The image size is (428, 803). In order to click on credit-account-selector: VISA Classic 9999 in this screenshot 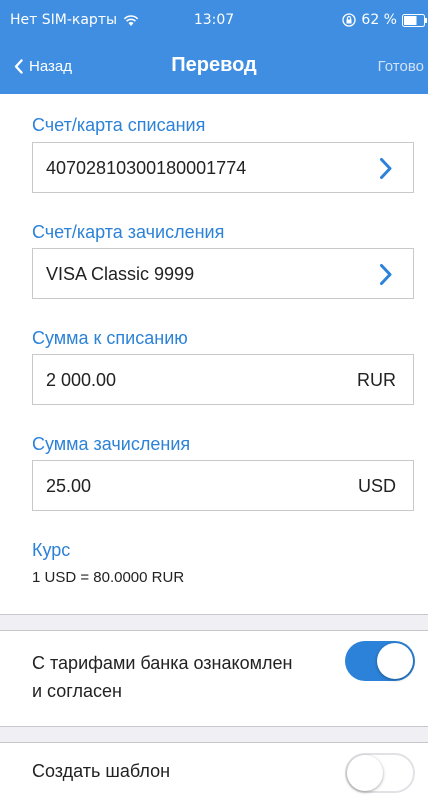, I will do `click(223, 273)`.